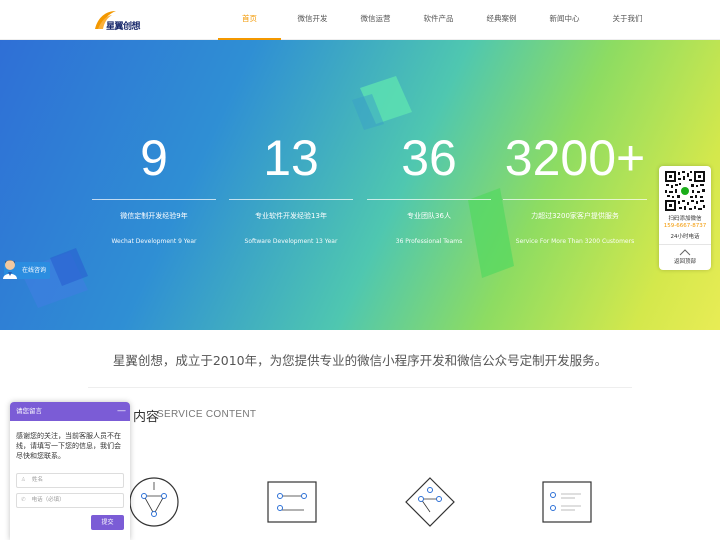  I want to click on site-logo: 星翼创想, so click(127, 20).